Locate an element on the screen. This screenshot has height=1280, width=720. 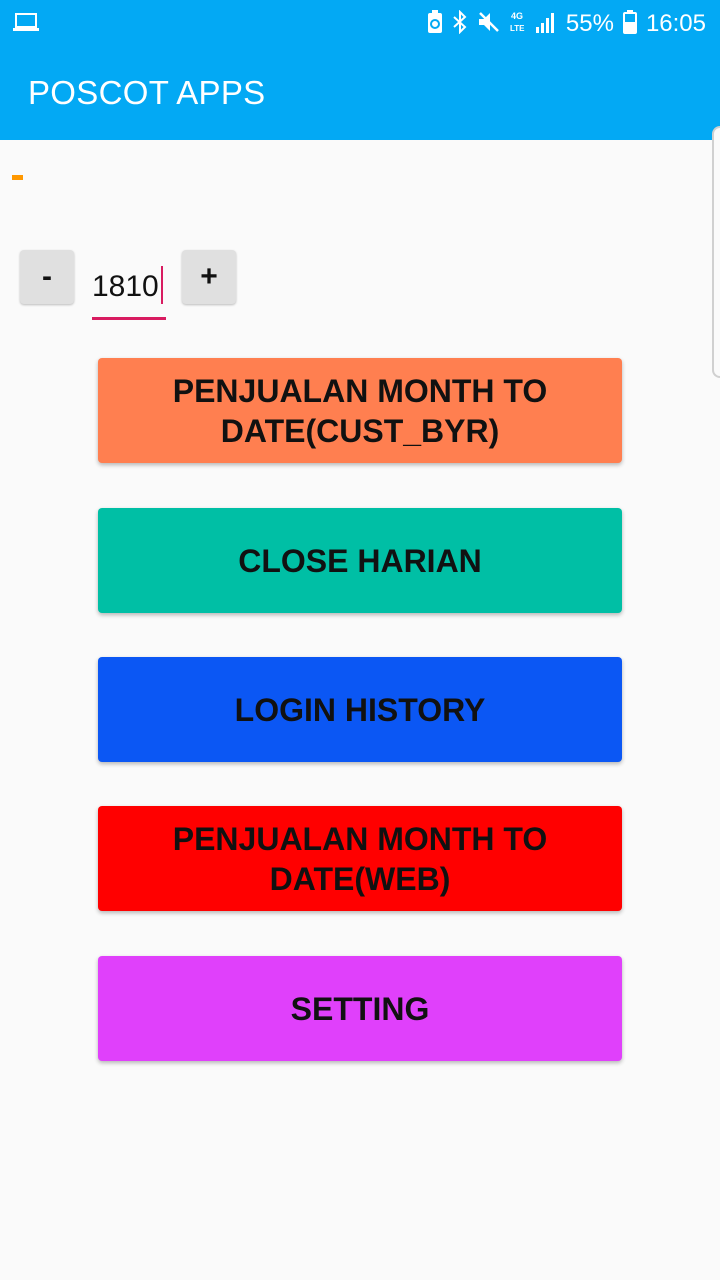
orange-dash-indicator is located at coordinates (17, 177).